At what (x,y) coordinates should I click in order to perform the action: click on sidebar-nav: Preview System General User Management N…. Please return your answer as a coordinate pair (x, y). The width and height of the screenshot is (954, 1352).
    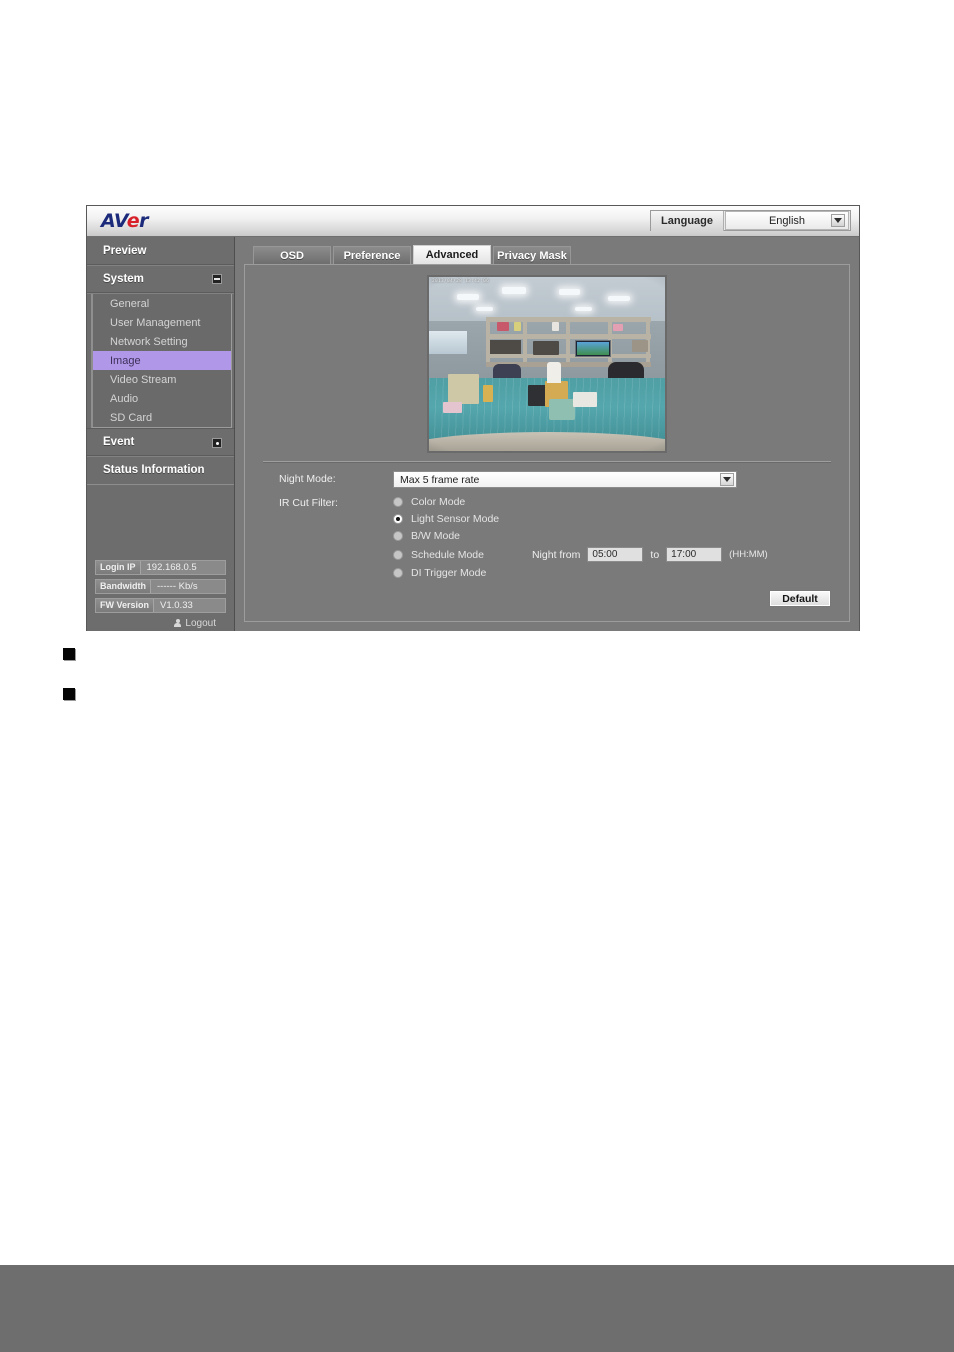
    Looking at the image, I should click on (160, 361).